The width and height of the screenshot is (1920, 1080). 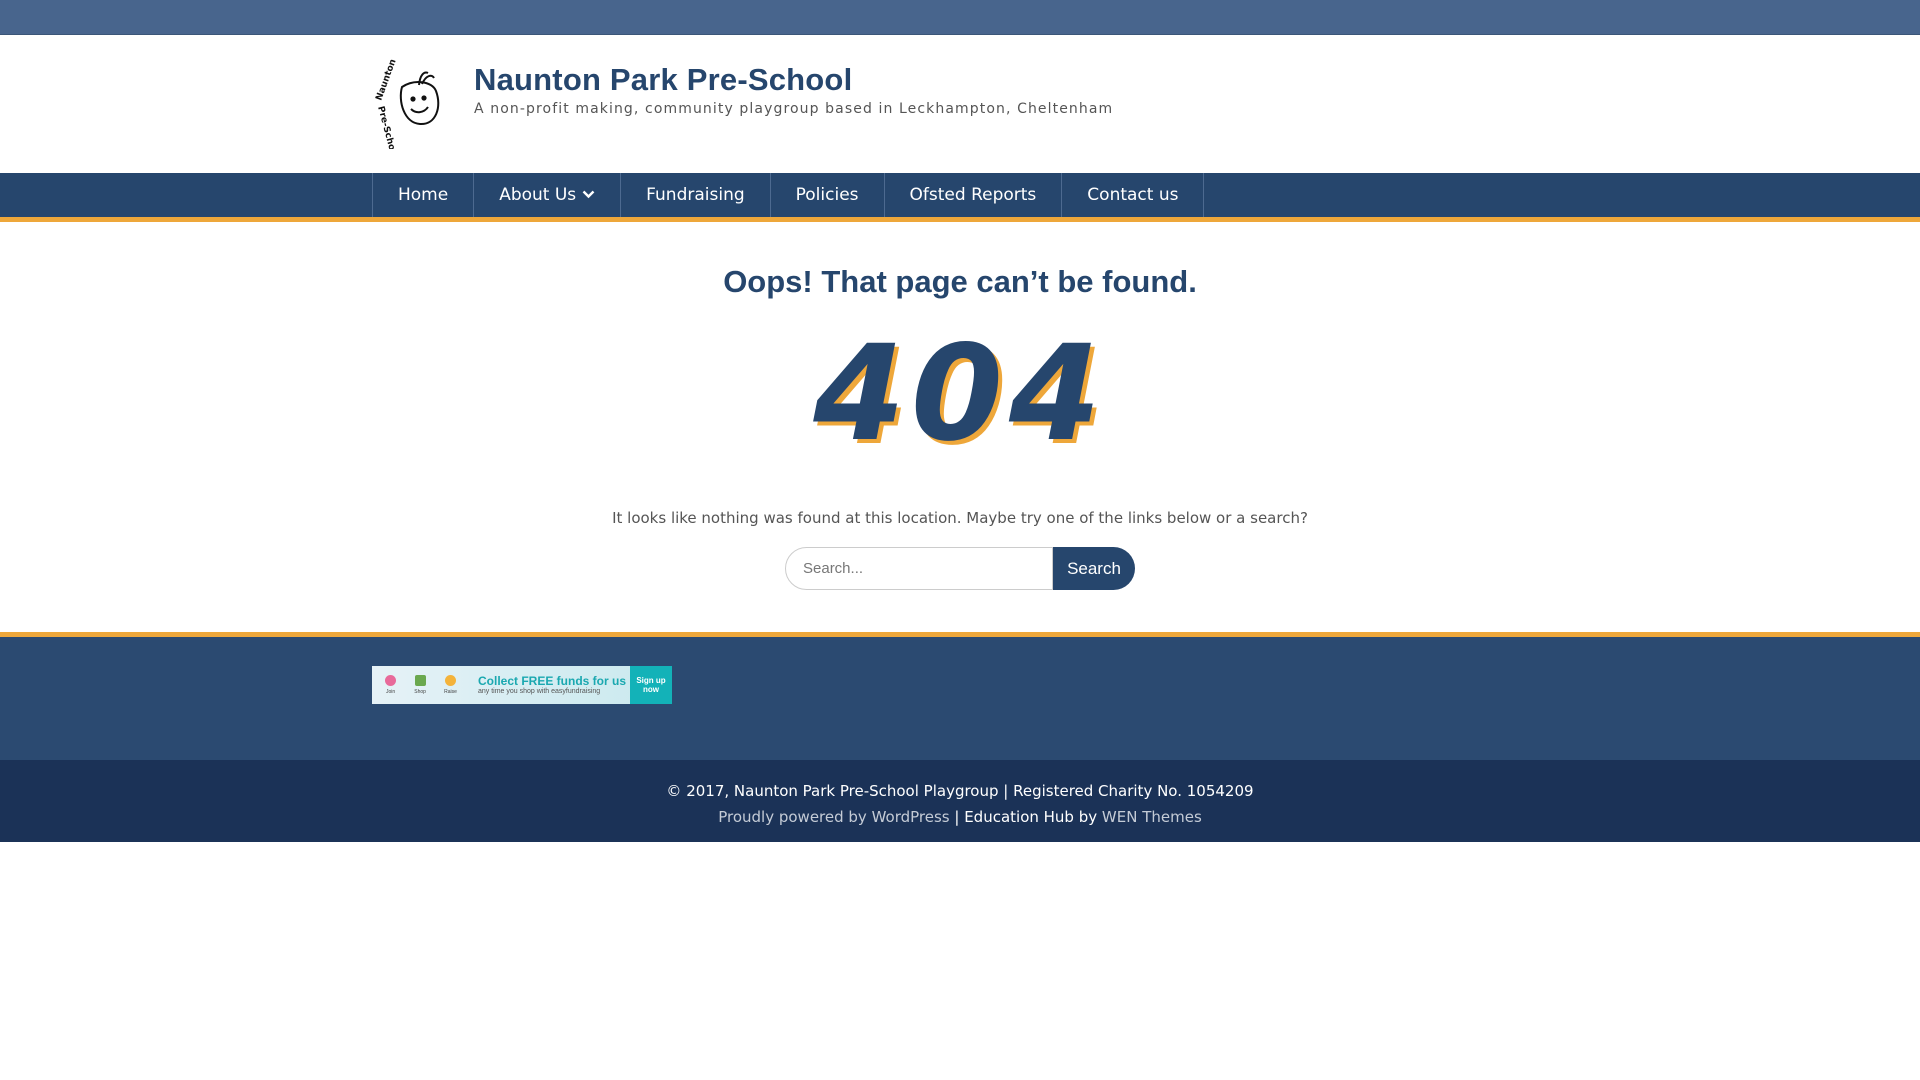 What do you see at coordinates (960, 281) in the screenshot?
I see `page-title: Oops! That page can’t be found.` at bounding box center [960, 281].